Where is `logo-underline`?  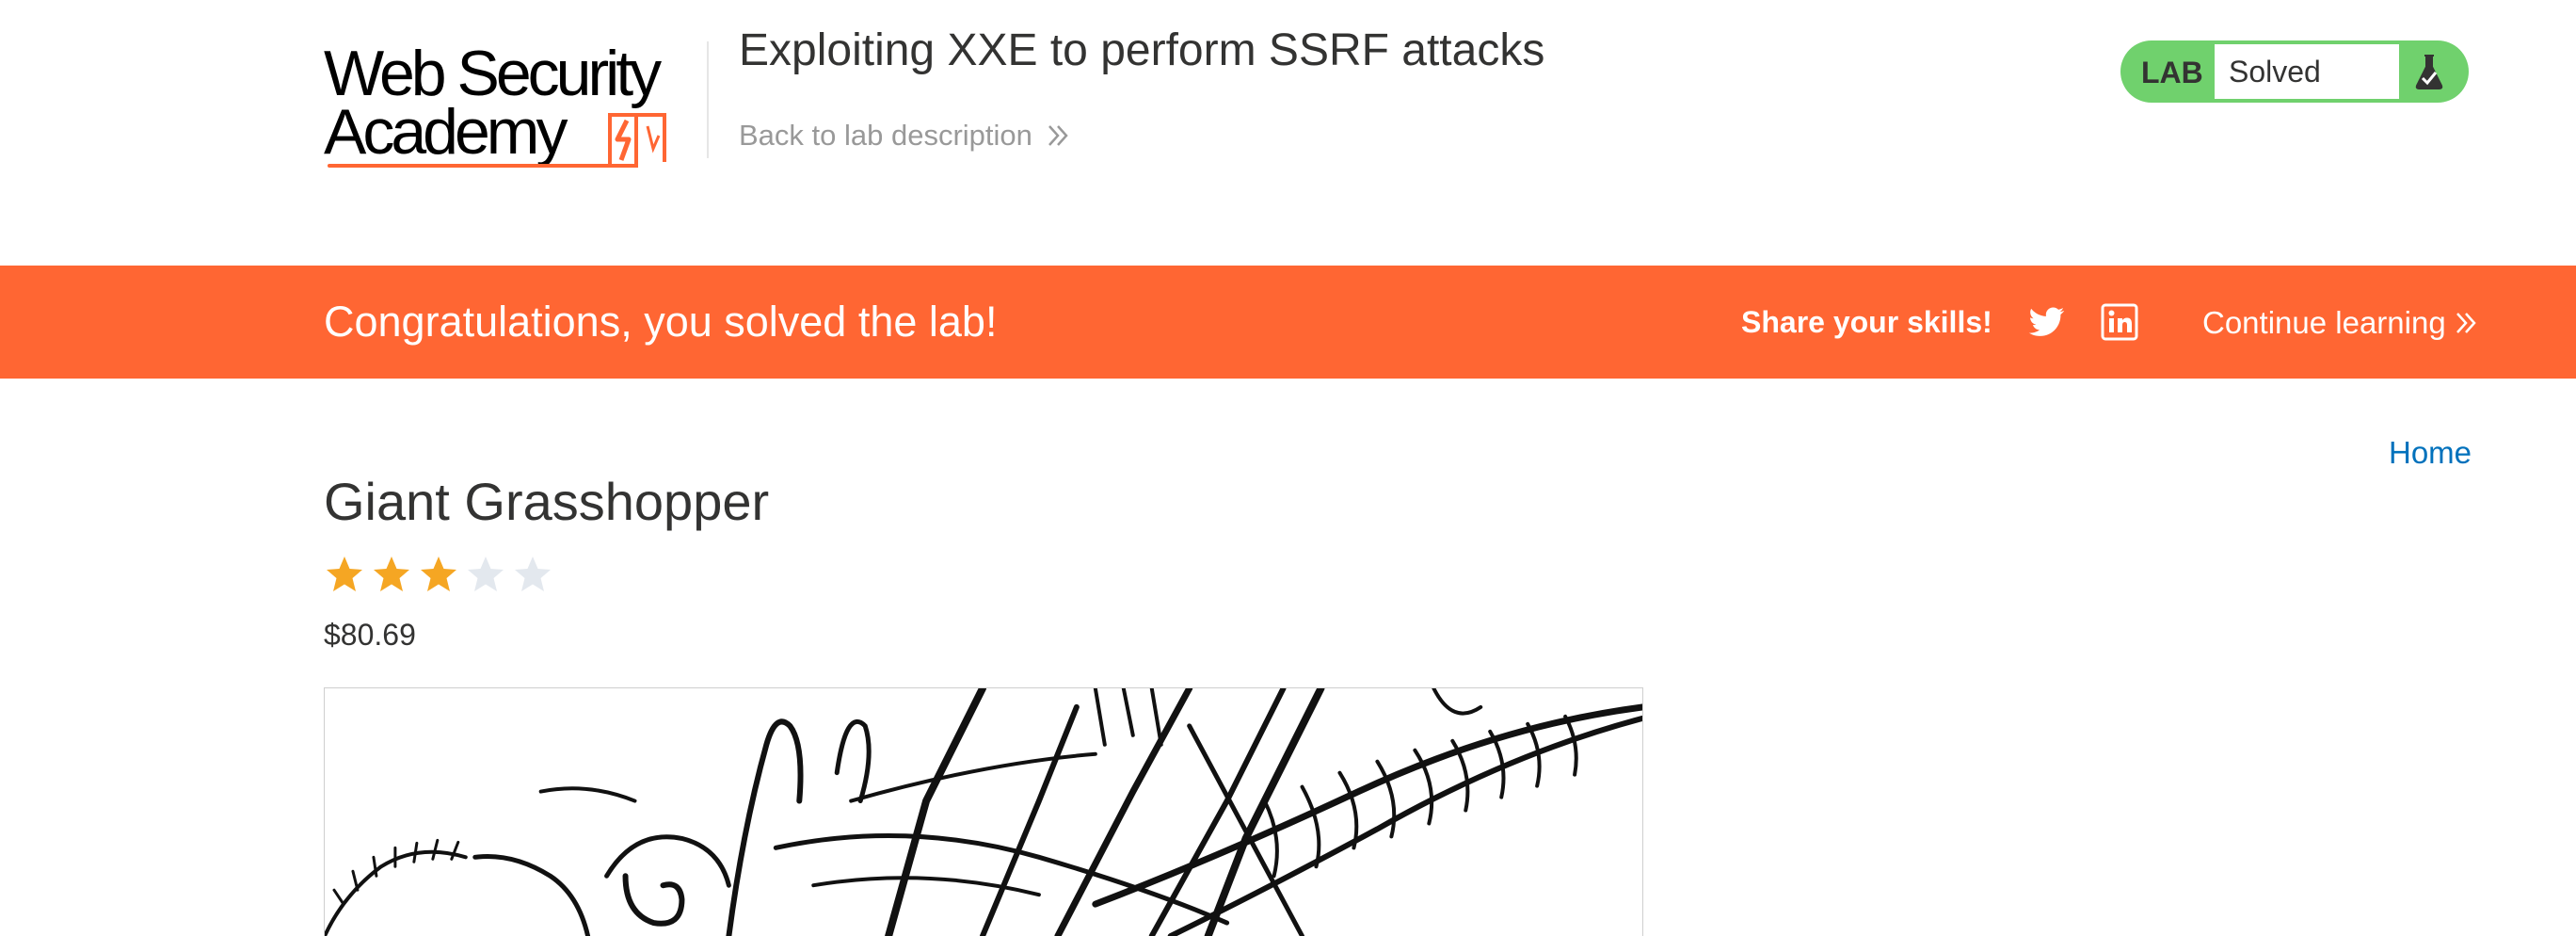 logo-underline is located at coordinates (469, 166).